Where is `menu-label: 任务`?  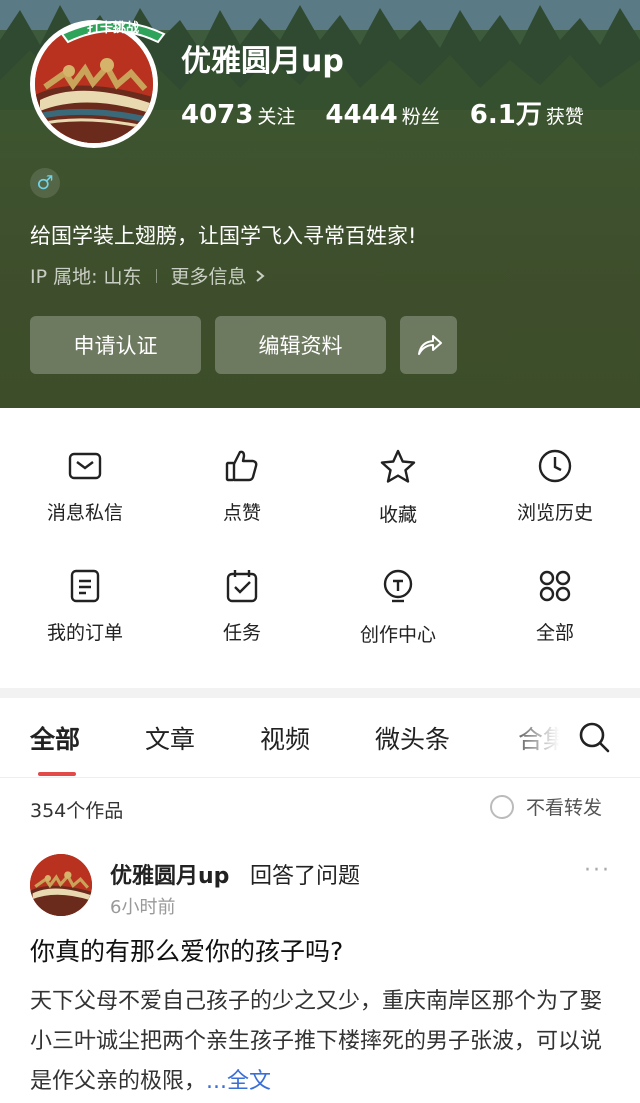 menu-label: 任务 is located at coordinates (241, 633).